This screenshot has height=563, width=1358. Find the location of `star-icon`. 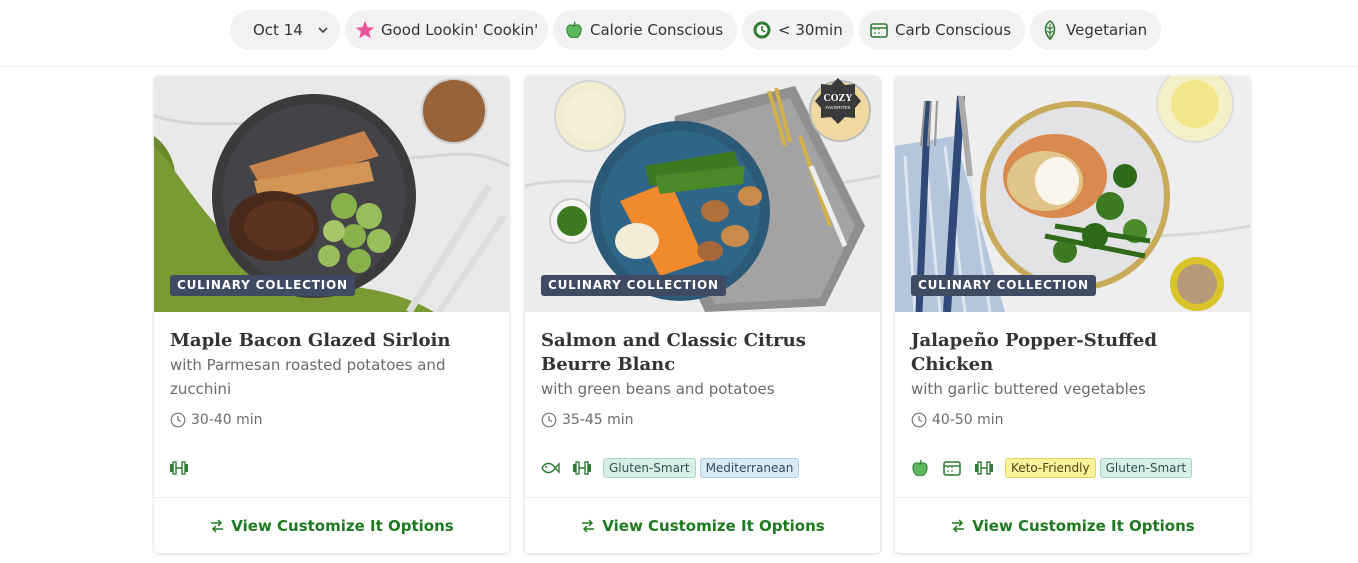

star-icon is located at coordinates (365, 30).